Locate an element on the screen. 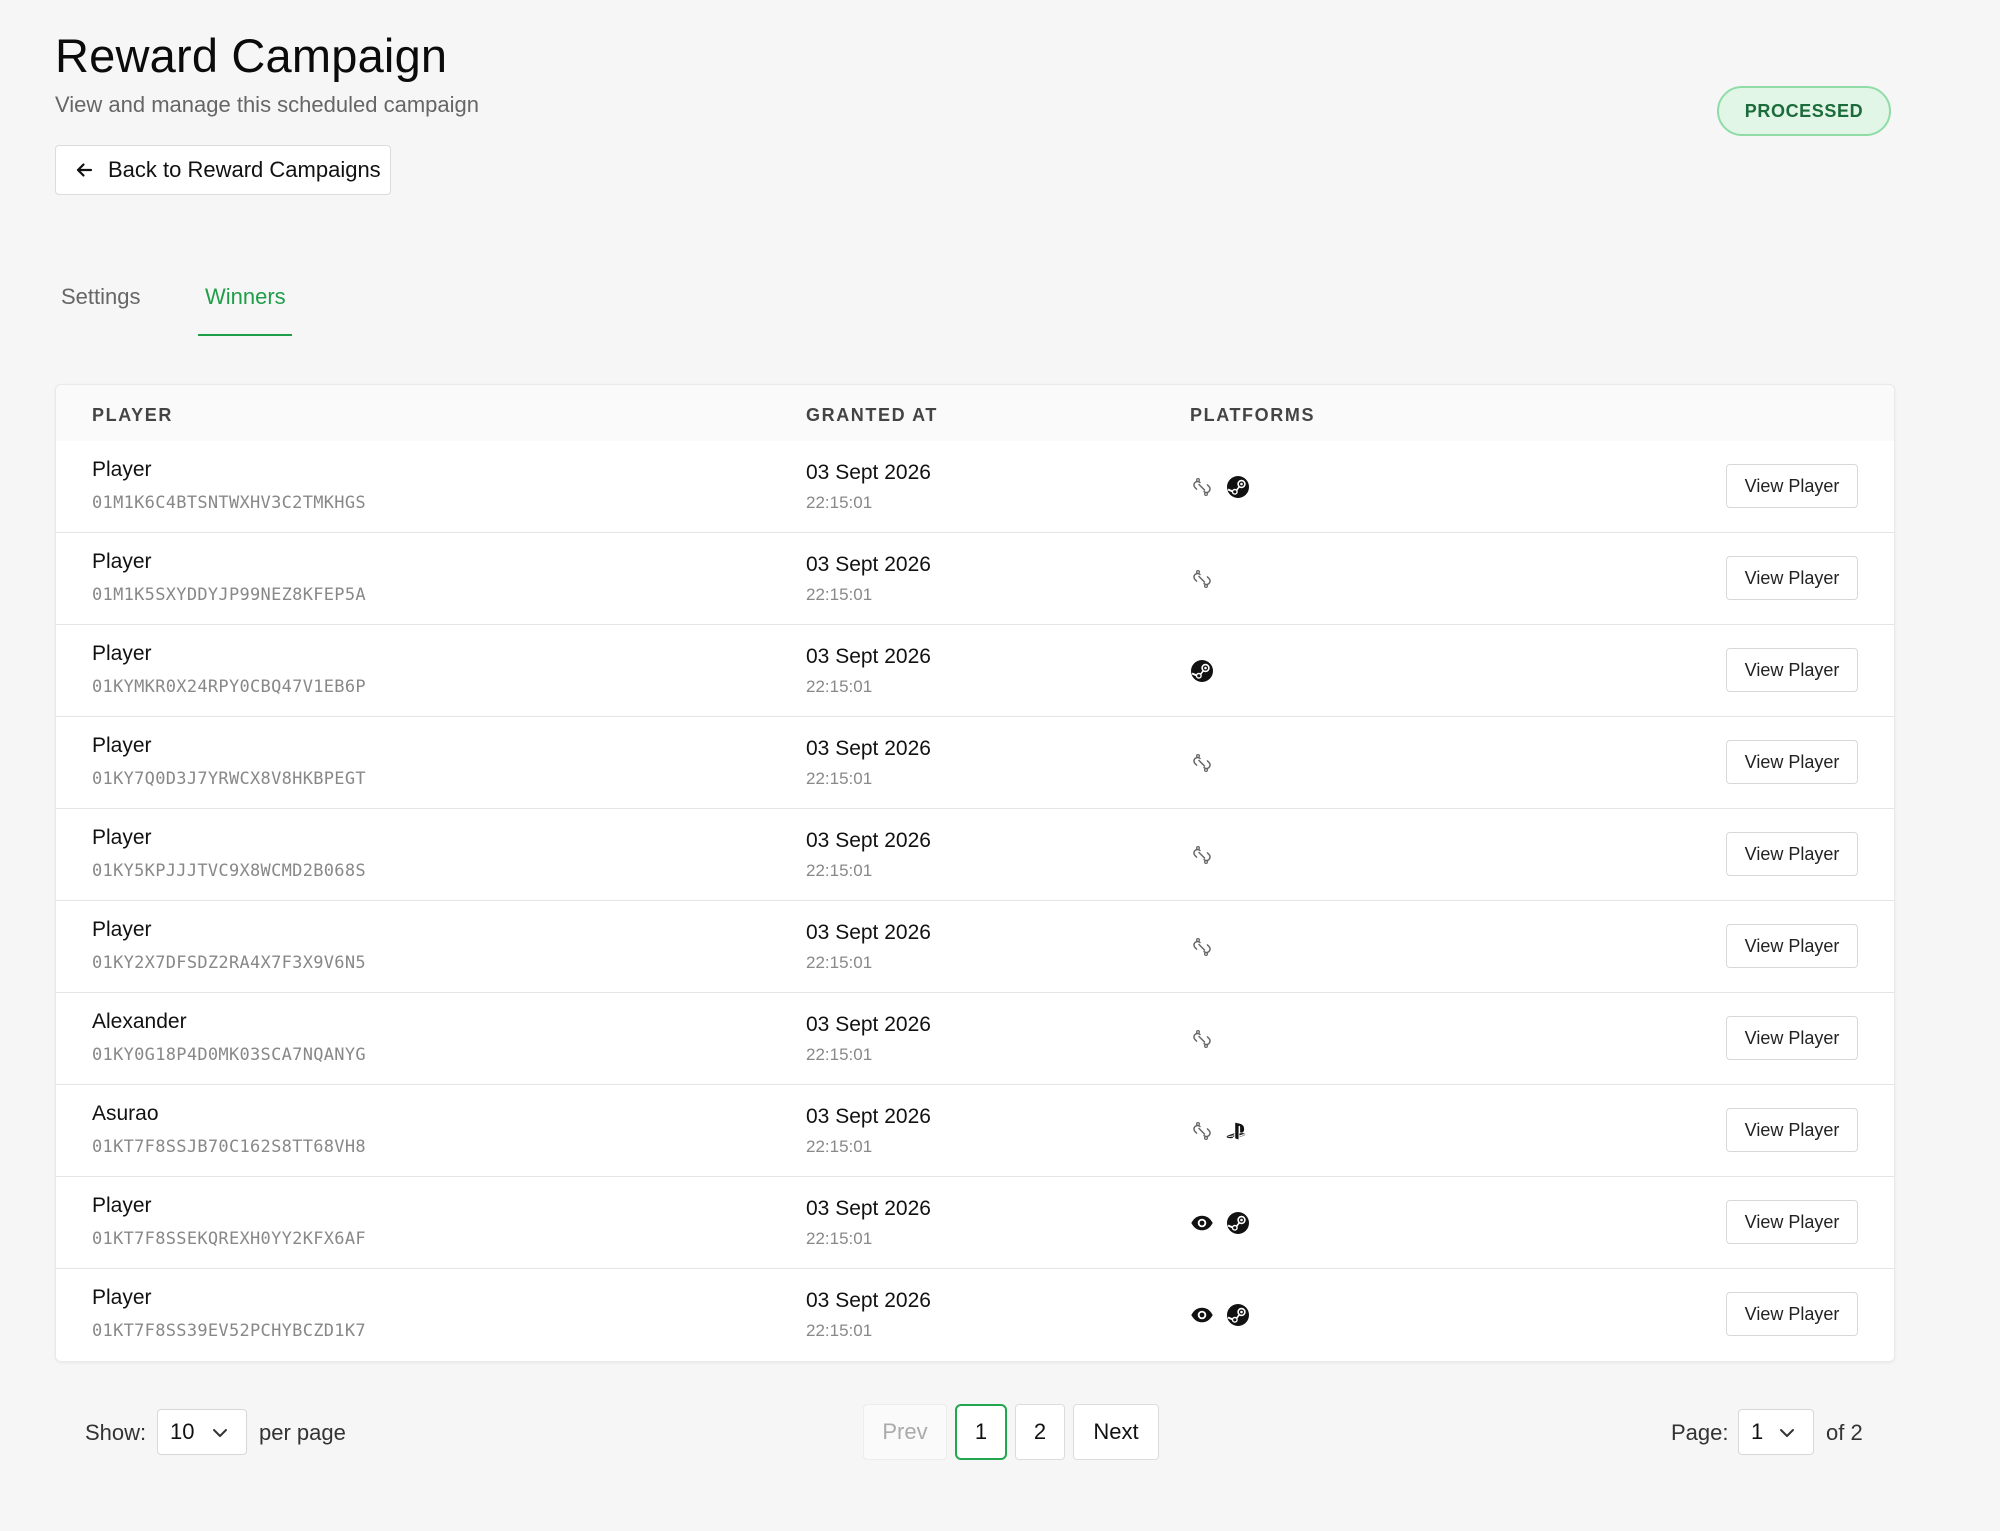  player-id: 01KY7Q0D3J7YRWCX8V8HKBPEGT is located at coordinates (229, 779).